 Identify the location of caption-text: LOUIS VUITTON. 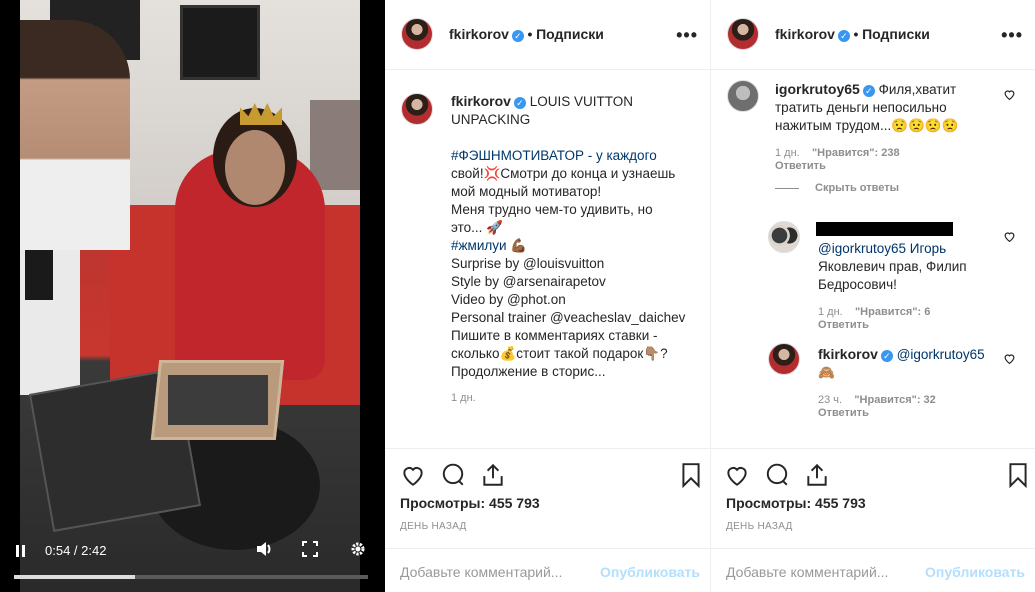
(581, 101).